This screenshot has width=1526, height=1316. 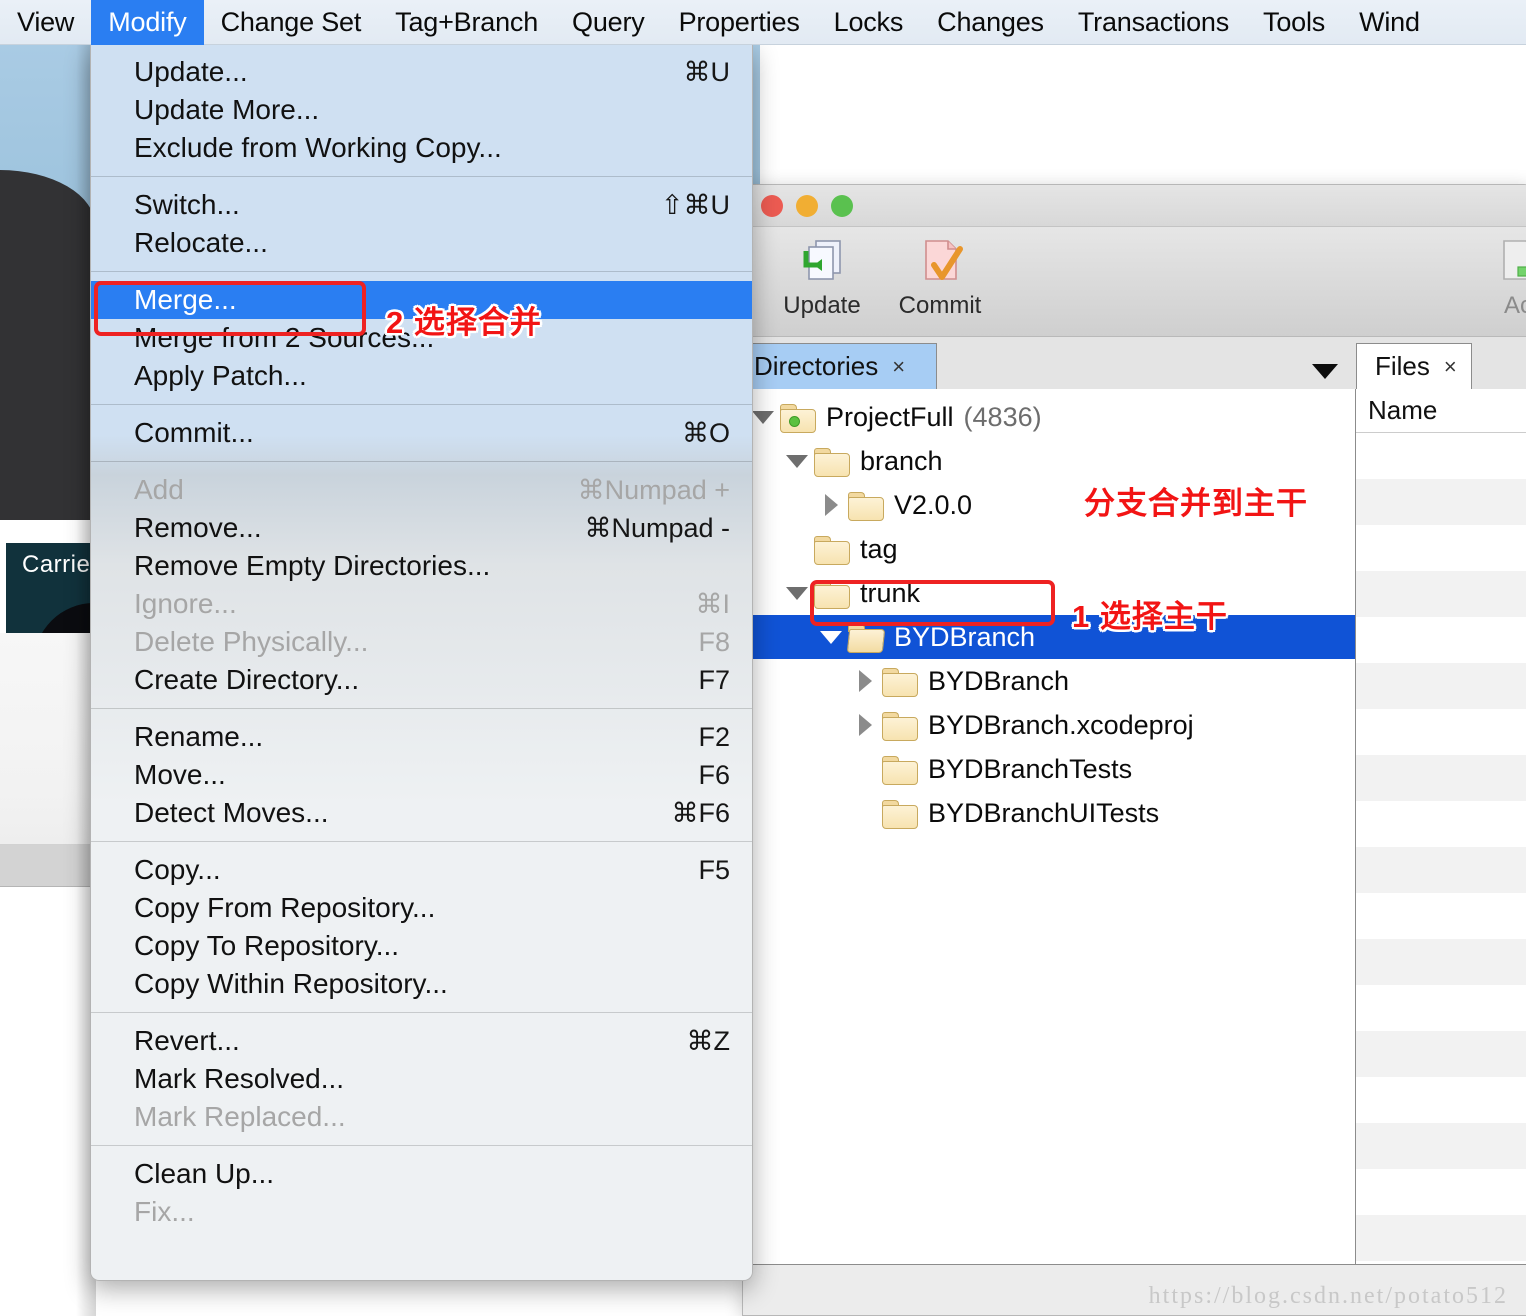 What do you see at coordinates (869, 22) in the screenshot?
I see `menubar-item-locks: Locks` at bounding box center [869, 22].